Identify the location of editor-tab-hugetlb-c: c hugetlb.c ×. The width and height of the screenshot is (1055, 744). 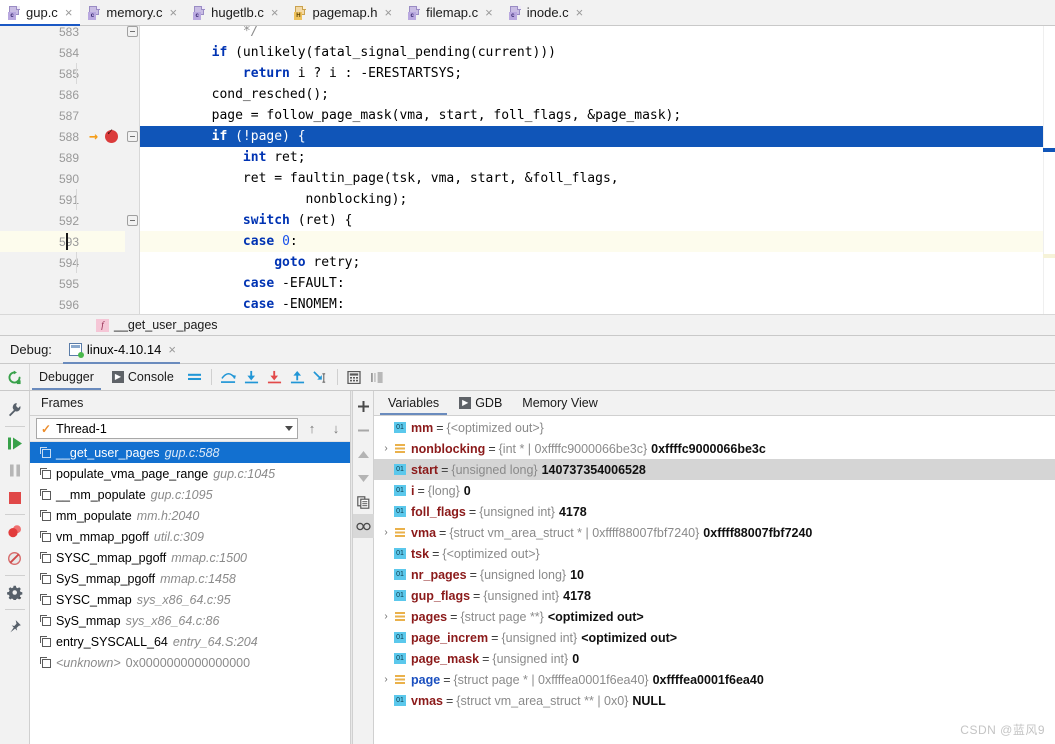
(235, 12).